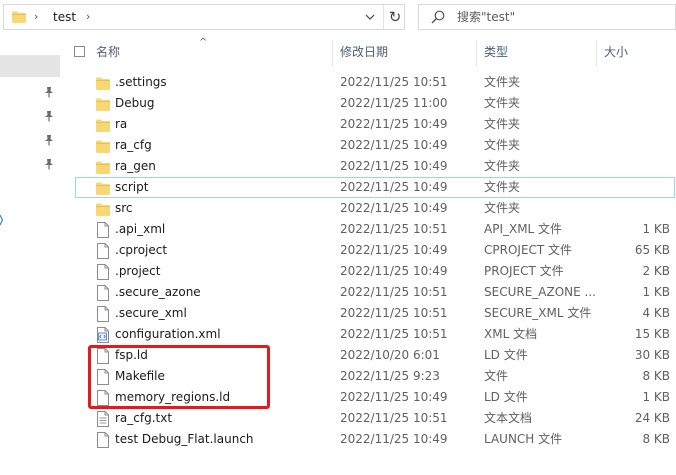 This screenshot has width=676, height=475. I want to click on folder-row: src 2022/11/25 10:49 文件夹, so click(368, 208).